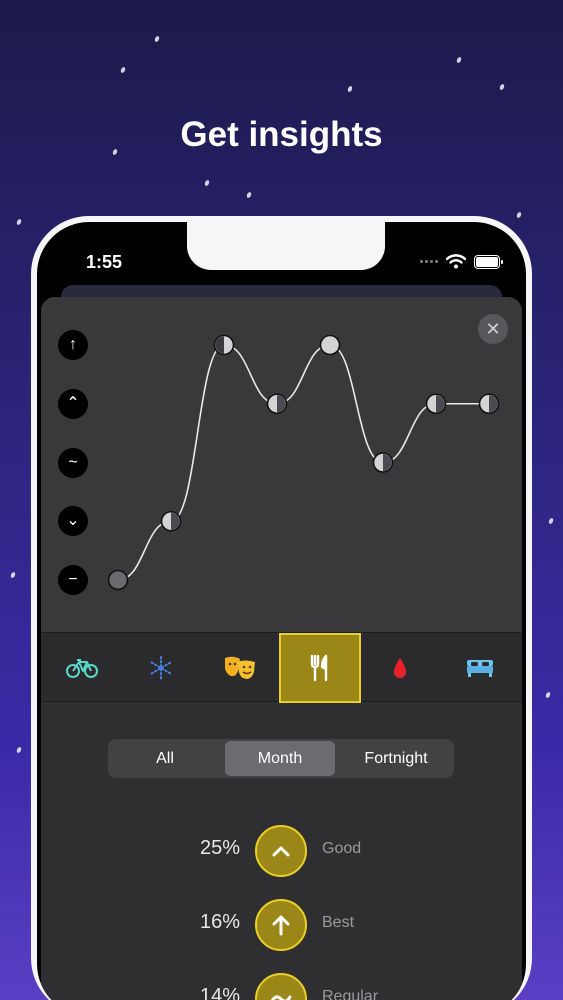 The width and height of the screenshot is (563, 1000). I want to click on page-headline: Get insights, so click(281, 134).